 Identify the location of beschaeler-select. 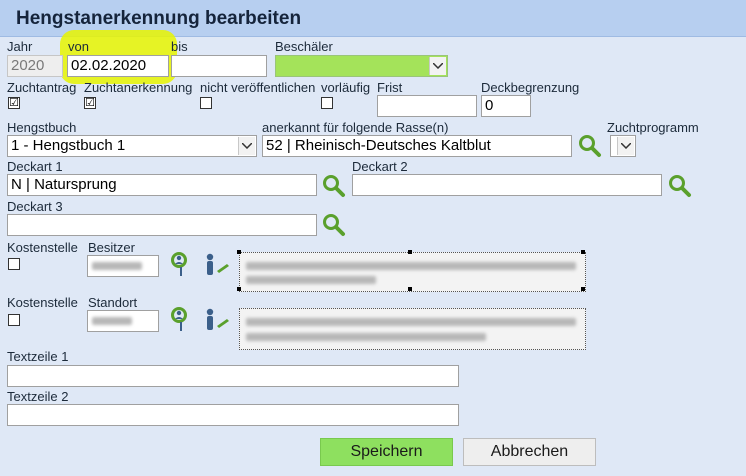
(361, 66).